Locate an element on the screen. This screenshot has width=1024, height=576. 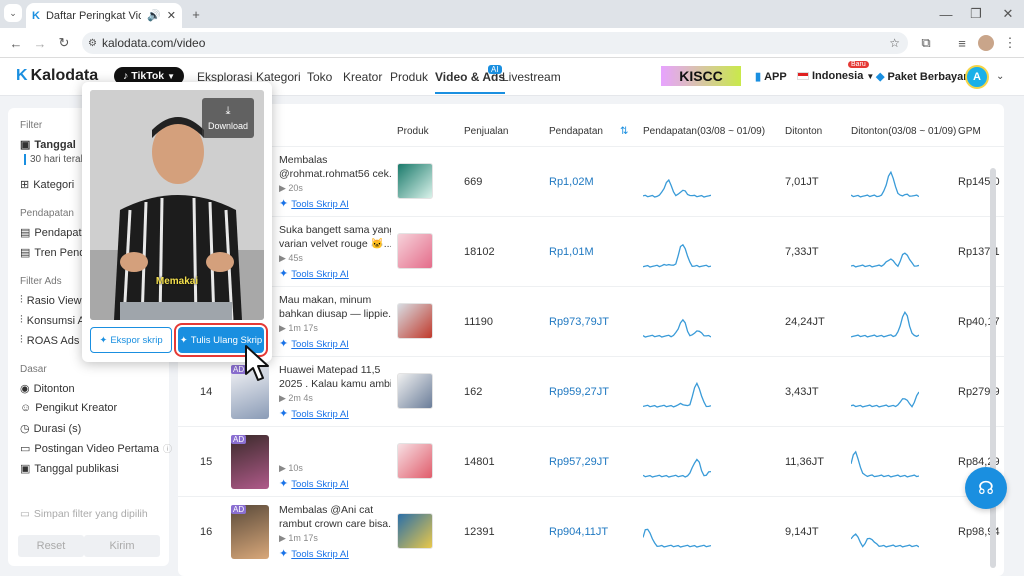
save-filter-label: Simpan filter yang dipilih is located at coordinates (90, 514).